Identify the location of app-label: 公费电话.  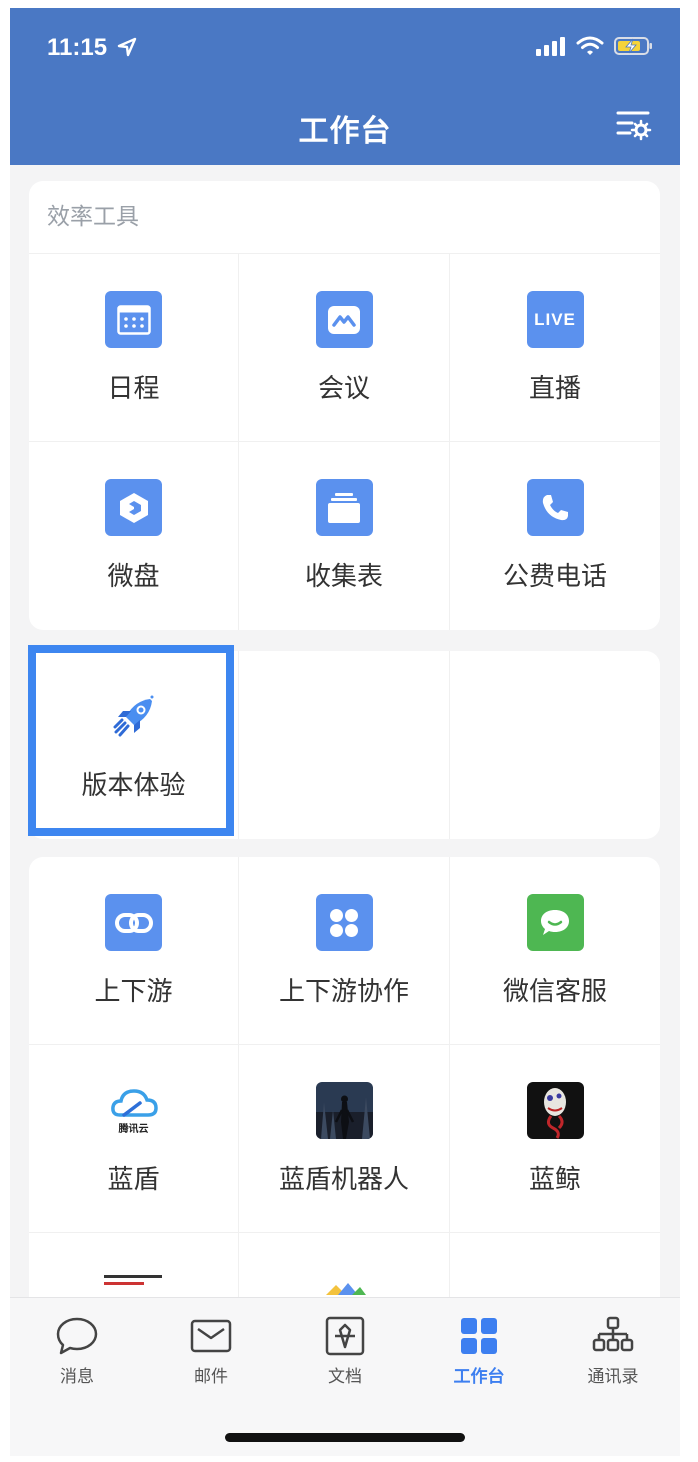
(554, 577).